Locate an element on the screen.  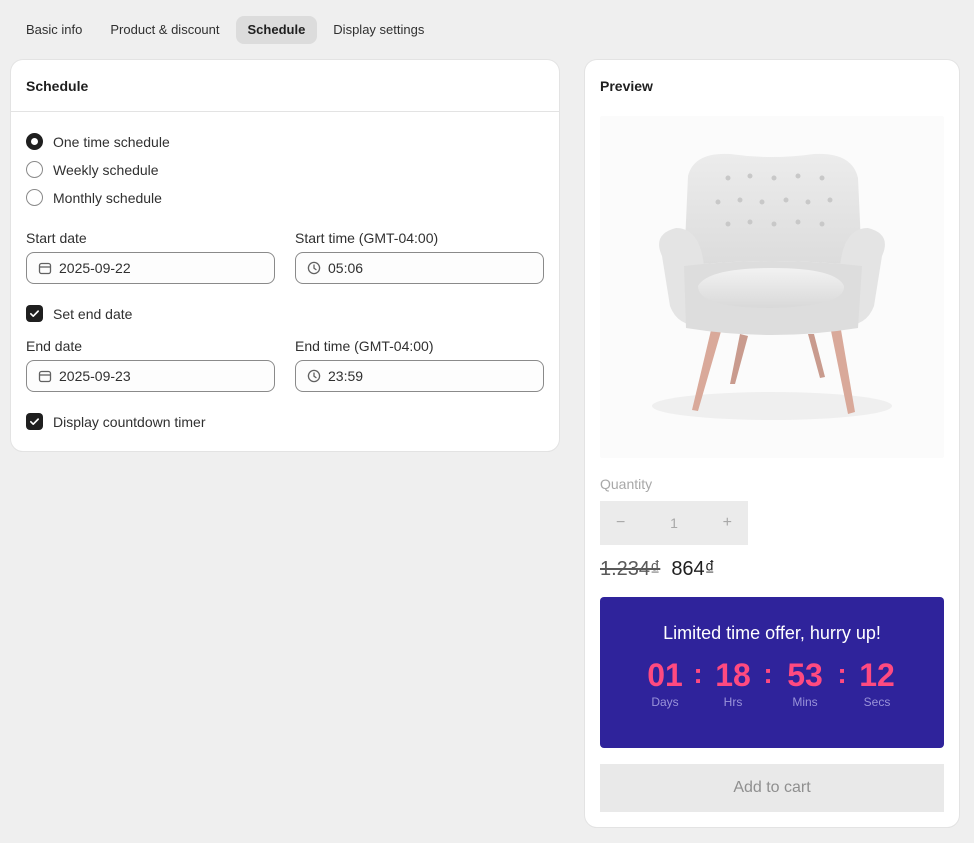
start-date-value: 2025-09-22 is located at coordinates (95, 268).